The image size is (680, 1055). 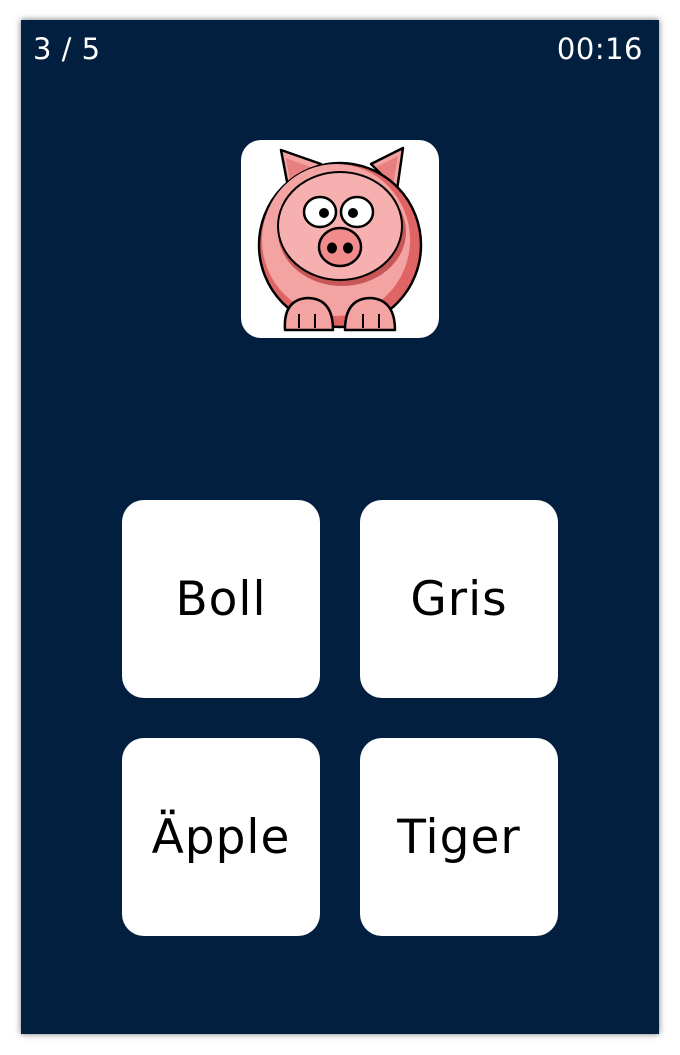 I want to click on timer: 00:16, so click(x=599, y=49).